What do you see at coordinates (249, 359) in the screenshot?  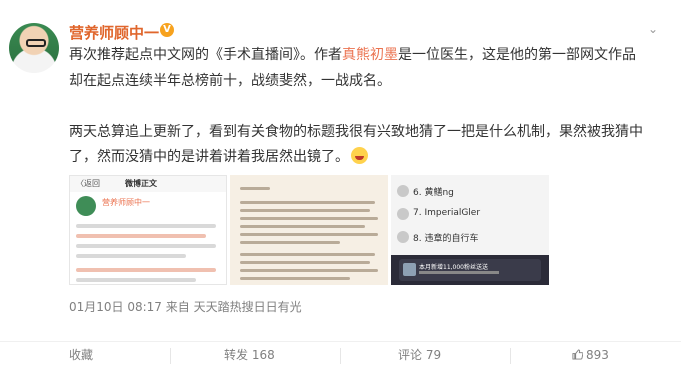 I see `repost-button: 转发 168` at bounding box center [249, 359].